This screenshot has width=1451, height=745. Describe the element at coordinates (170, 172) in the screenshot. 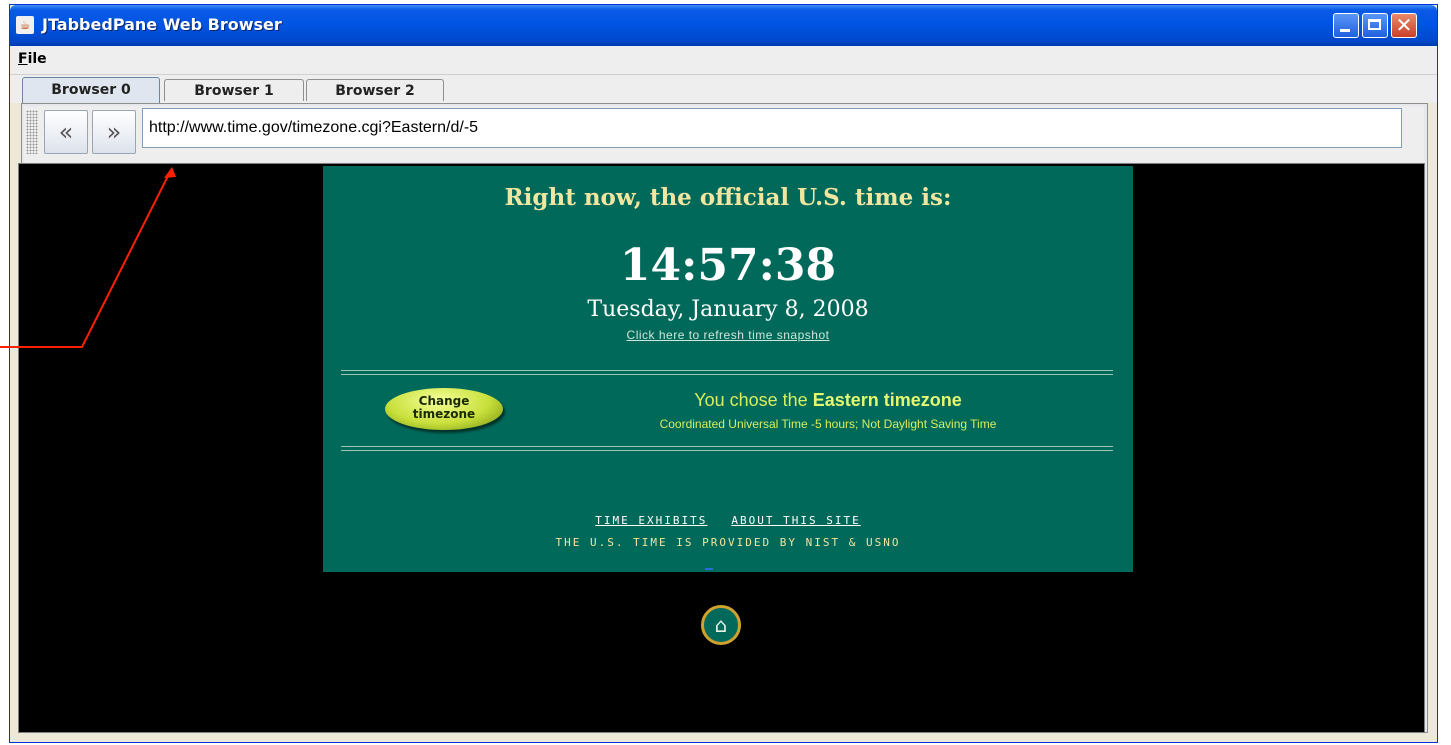

I see `annotation-arrow-head` at that location.